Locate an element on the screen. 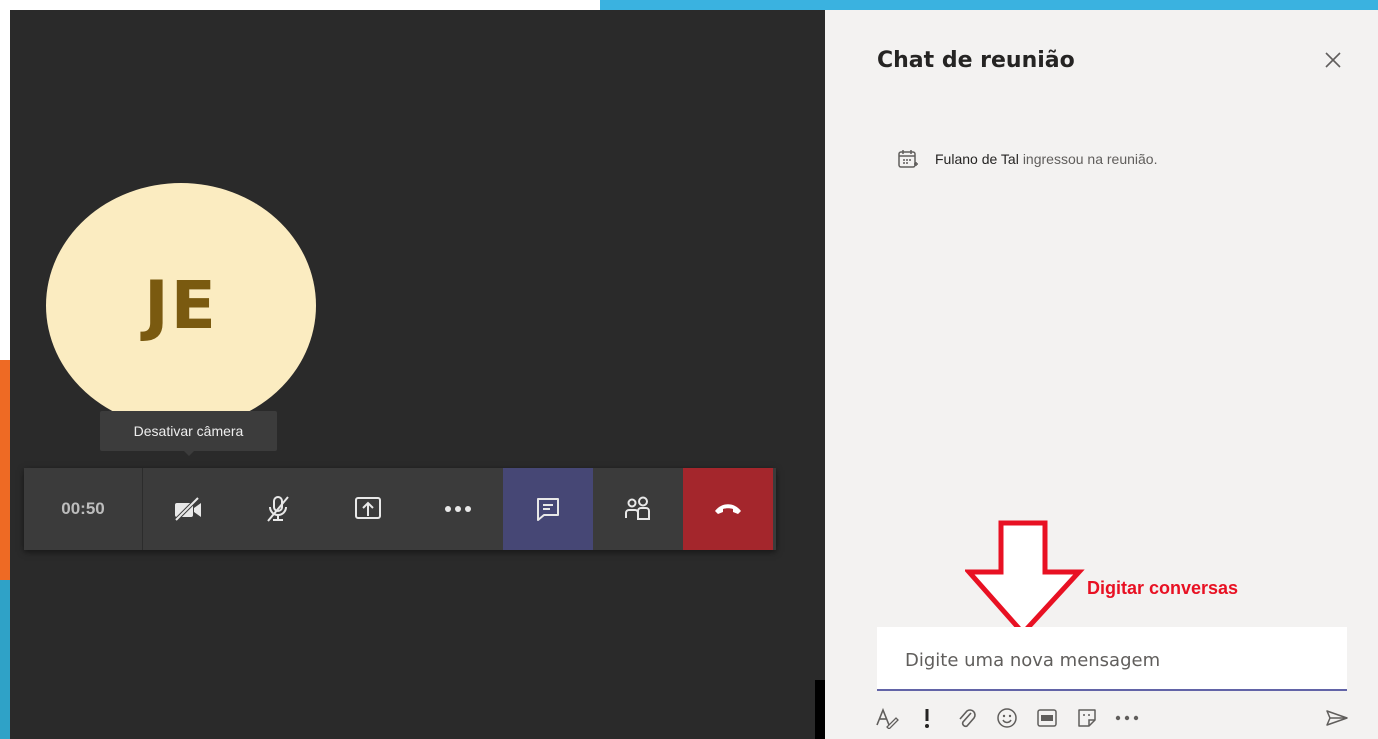 This screenshot has height=739, width=1378. attach-icon is located at coordinates (967, 718).